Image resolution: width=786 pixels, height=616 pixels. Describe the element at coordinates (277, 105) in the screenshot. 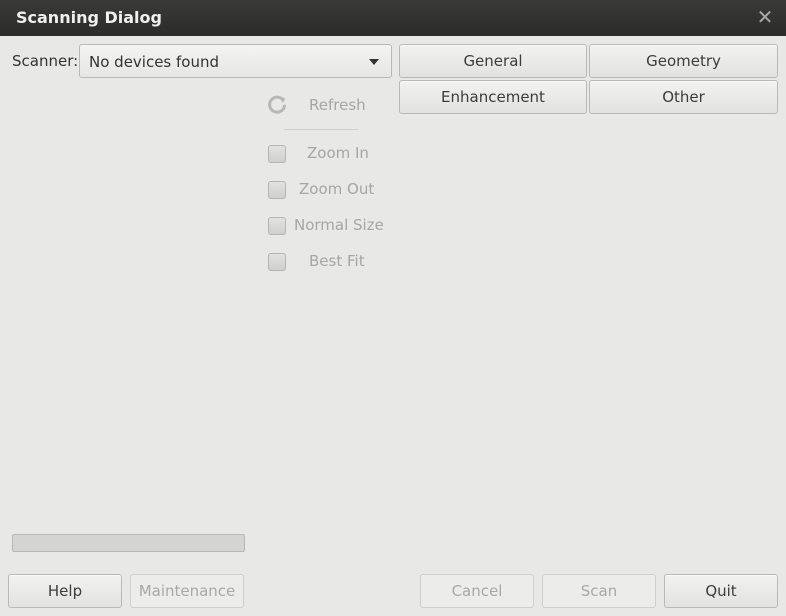

I see `refresh-icon` at that location.